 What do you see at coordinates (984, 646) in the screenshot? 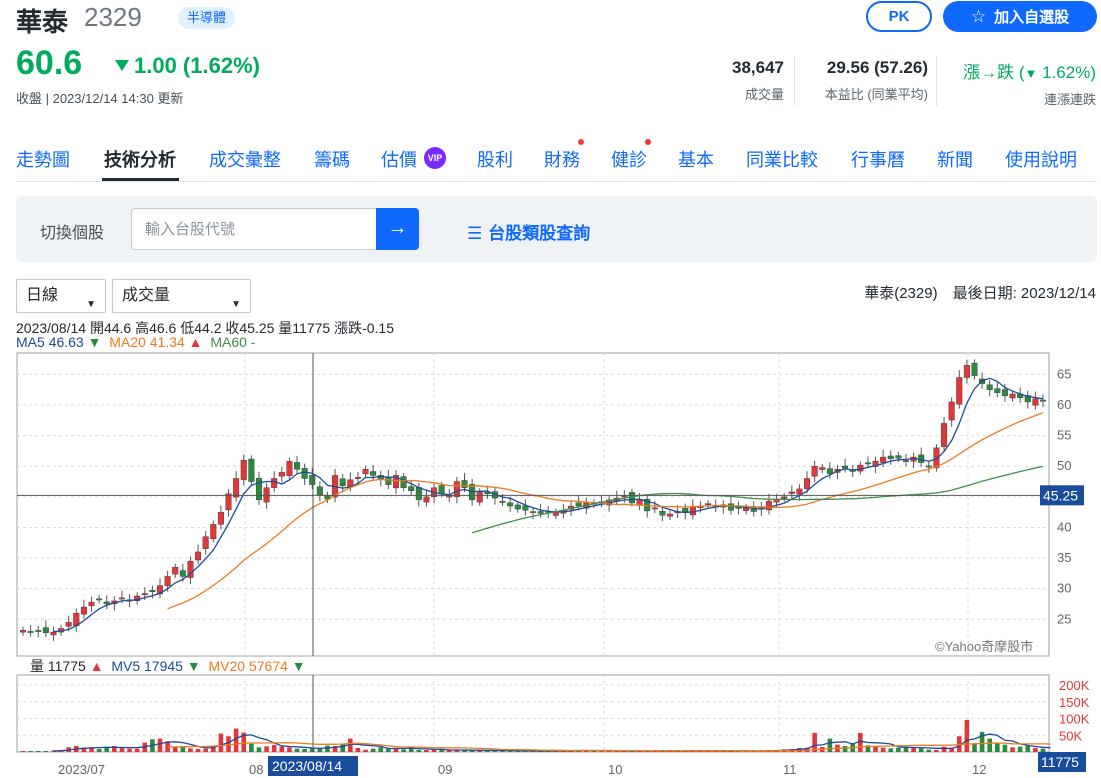
I see `watermark: ©Yahoo奇摩股市` at bounding box center [984, 646].